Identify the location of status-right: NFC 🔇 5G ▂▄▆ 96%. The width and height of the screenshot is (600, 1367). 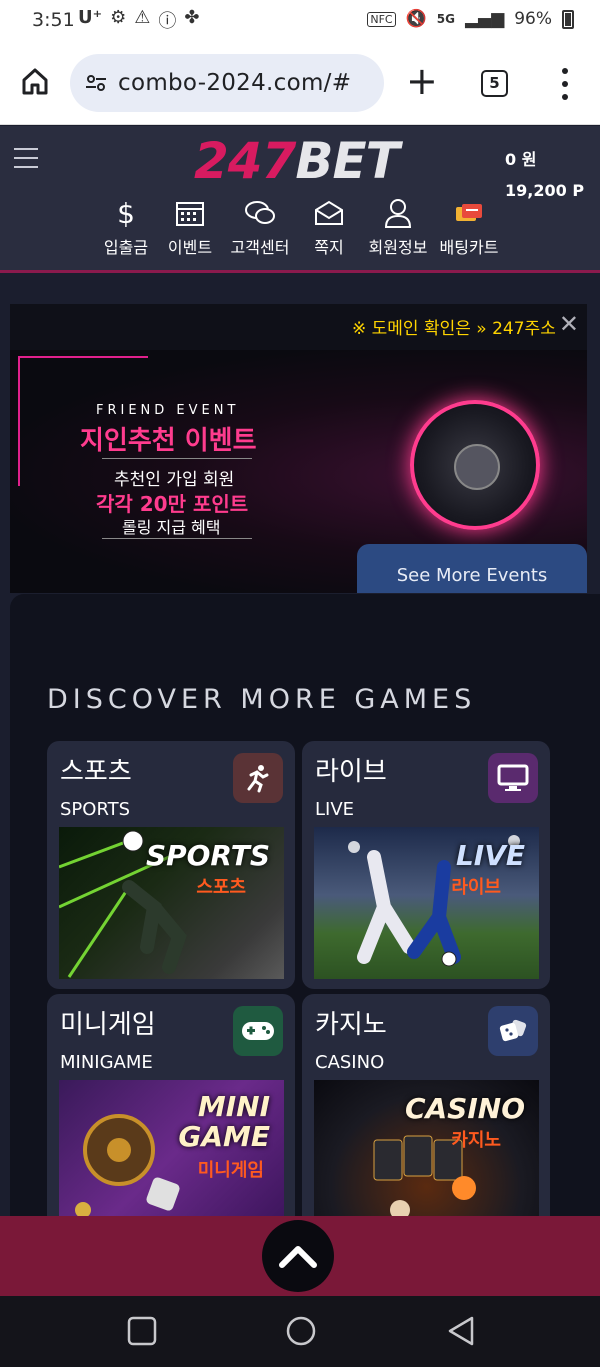
(470, 19).